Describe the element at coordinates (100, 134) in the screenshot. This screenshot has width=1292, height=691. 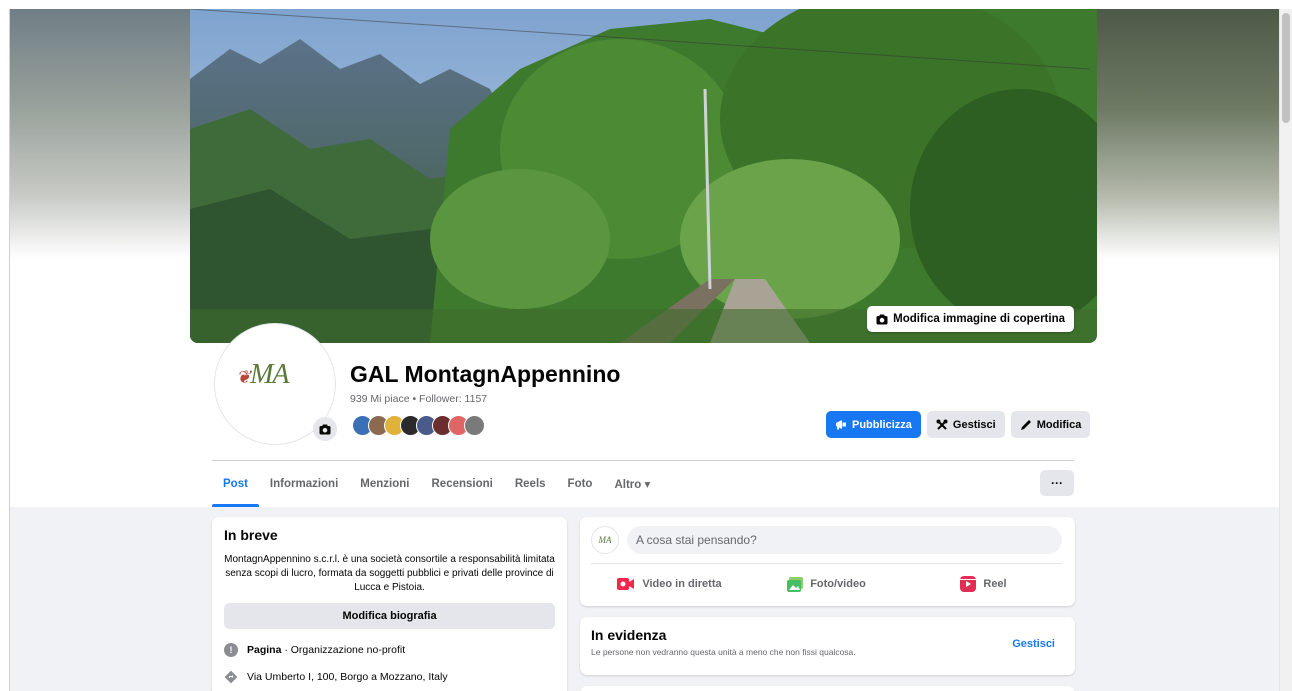
I see `cover-blur-left` at that location.